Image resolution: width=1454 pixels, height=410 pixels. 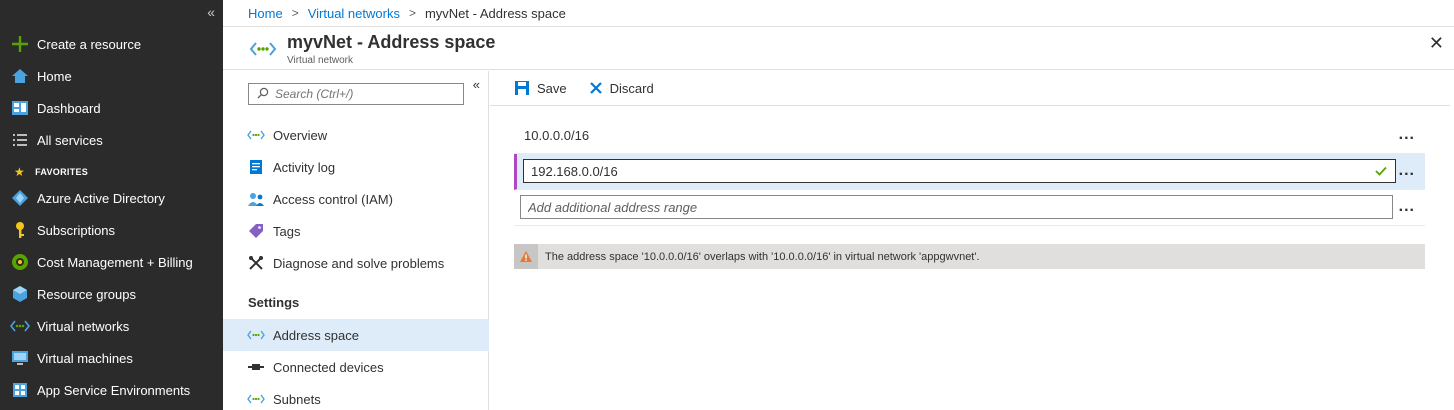 I want to click on save-button: Save, so click(x=540, y=88).